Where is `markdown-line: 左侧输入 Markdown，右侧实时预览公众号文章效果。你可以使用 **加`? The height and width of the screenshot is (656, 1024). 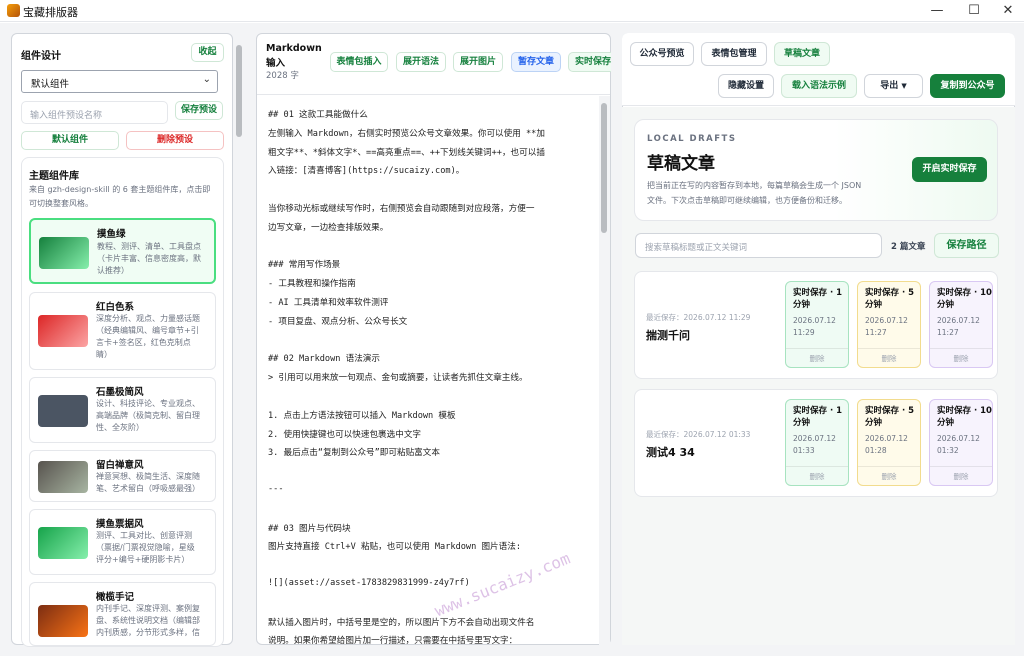
markdown-line: 左侧输入 Markdown，右侧实时预览公众号文章效果。你可以使用 **加 is located at coordinates (406, 133).